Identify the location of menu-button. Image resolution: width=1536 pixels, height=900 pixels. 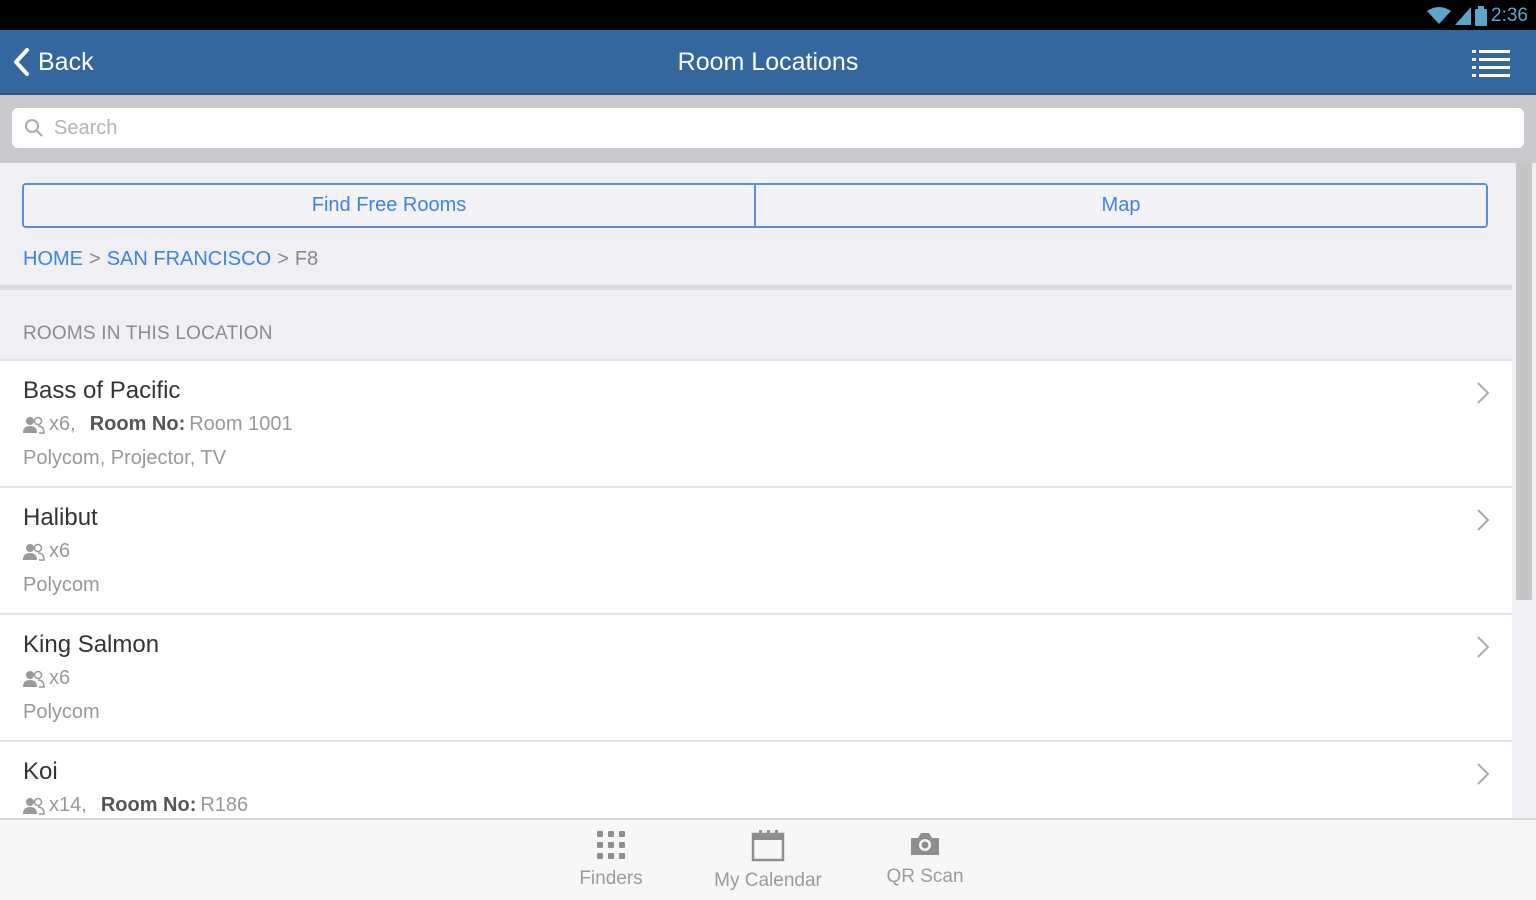
(1491, 63).